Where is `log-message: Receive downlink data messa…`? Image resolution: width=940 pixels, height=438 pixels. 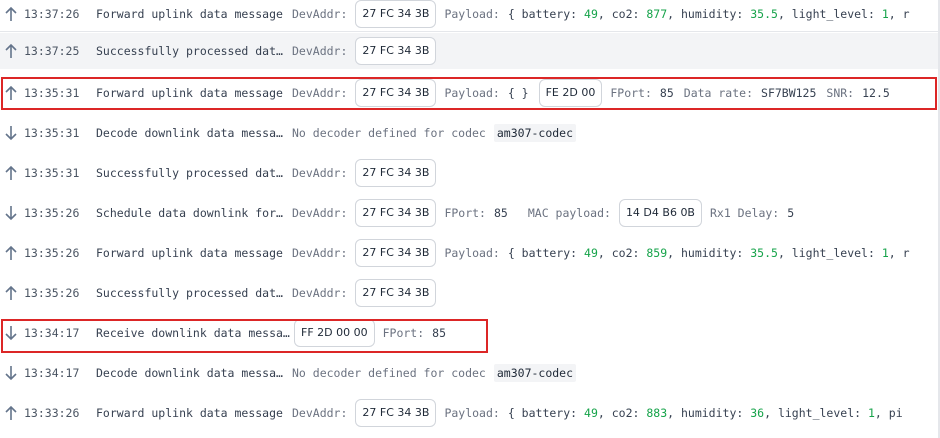 log-message: Receive downlink data messa… is located at coordinates (193, 333).